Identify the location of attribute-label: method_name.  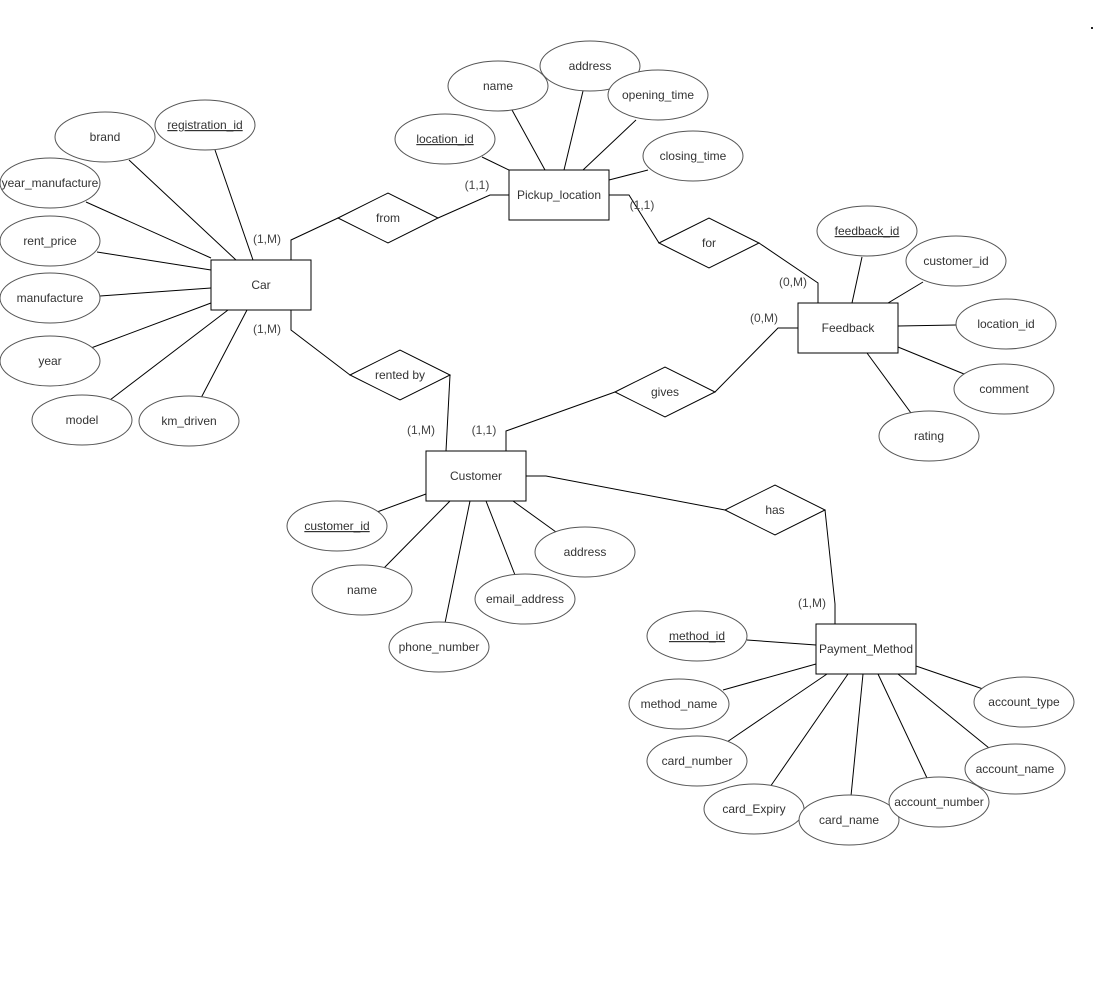
(679, 704).